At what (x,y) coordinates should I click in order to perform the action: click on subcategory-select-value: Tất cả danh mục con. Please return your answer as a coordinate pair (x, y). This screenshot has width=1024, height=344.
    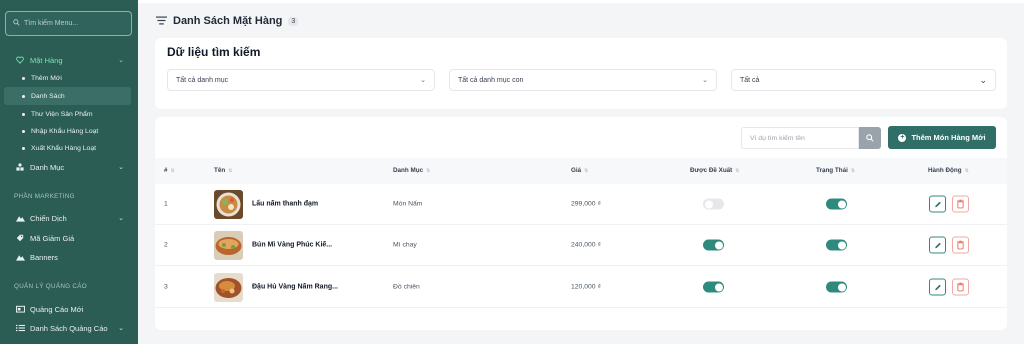
    Looking at the image, I should click on (491, 80).